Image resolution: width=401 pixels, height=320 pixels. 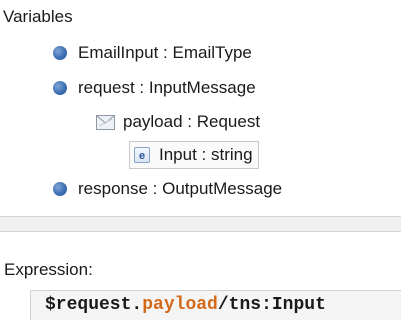 I want to click on tree-item-label: EmailInput : EmailType, so click(x=165, y=52).